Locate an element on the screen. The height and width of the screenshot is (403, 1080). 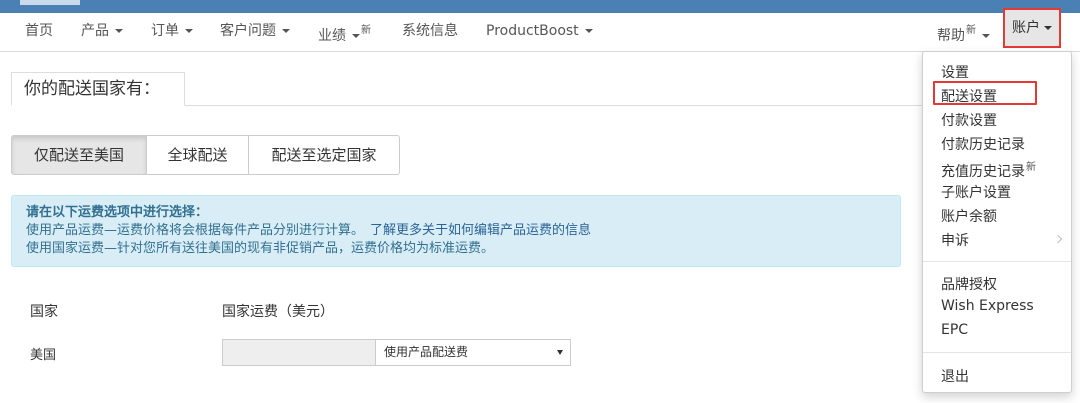
menu-item-sub-accounts: 子账户设置 is located at coordinates (976, 192).